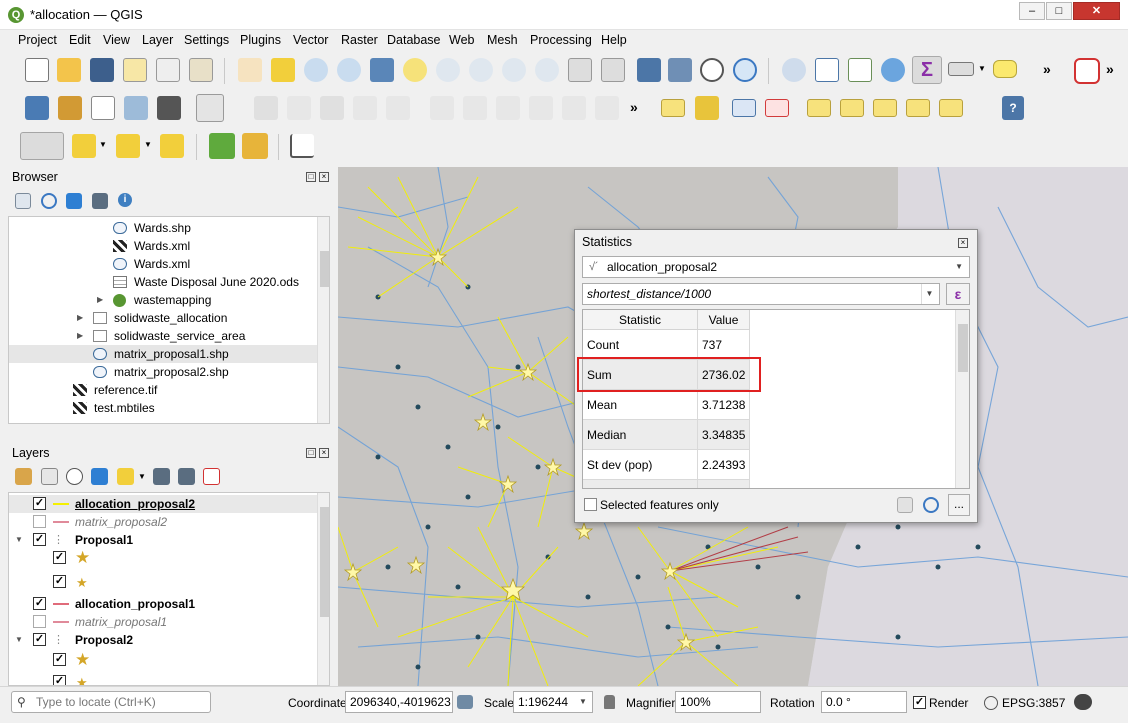 This screenshot has width=1128, height=723. Describe the element at coordinates (359, 40) in the screenshot. I see `menu-raster: Raster` at that location.